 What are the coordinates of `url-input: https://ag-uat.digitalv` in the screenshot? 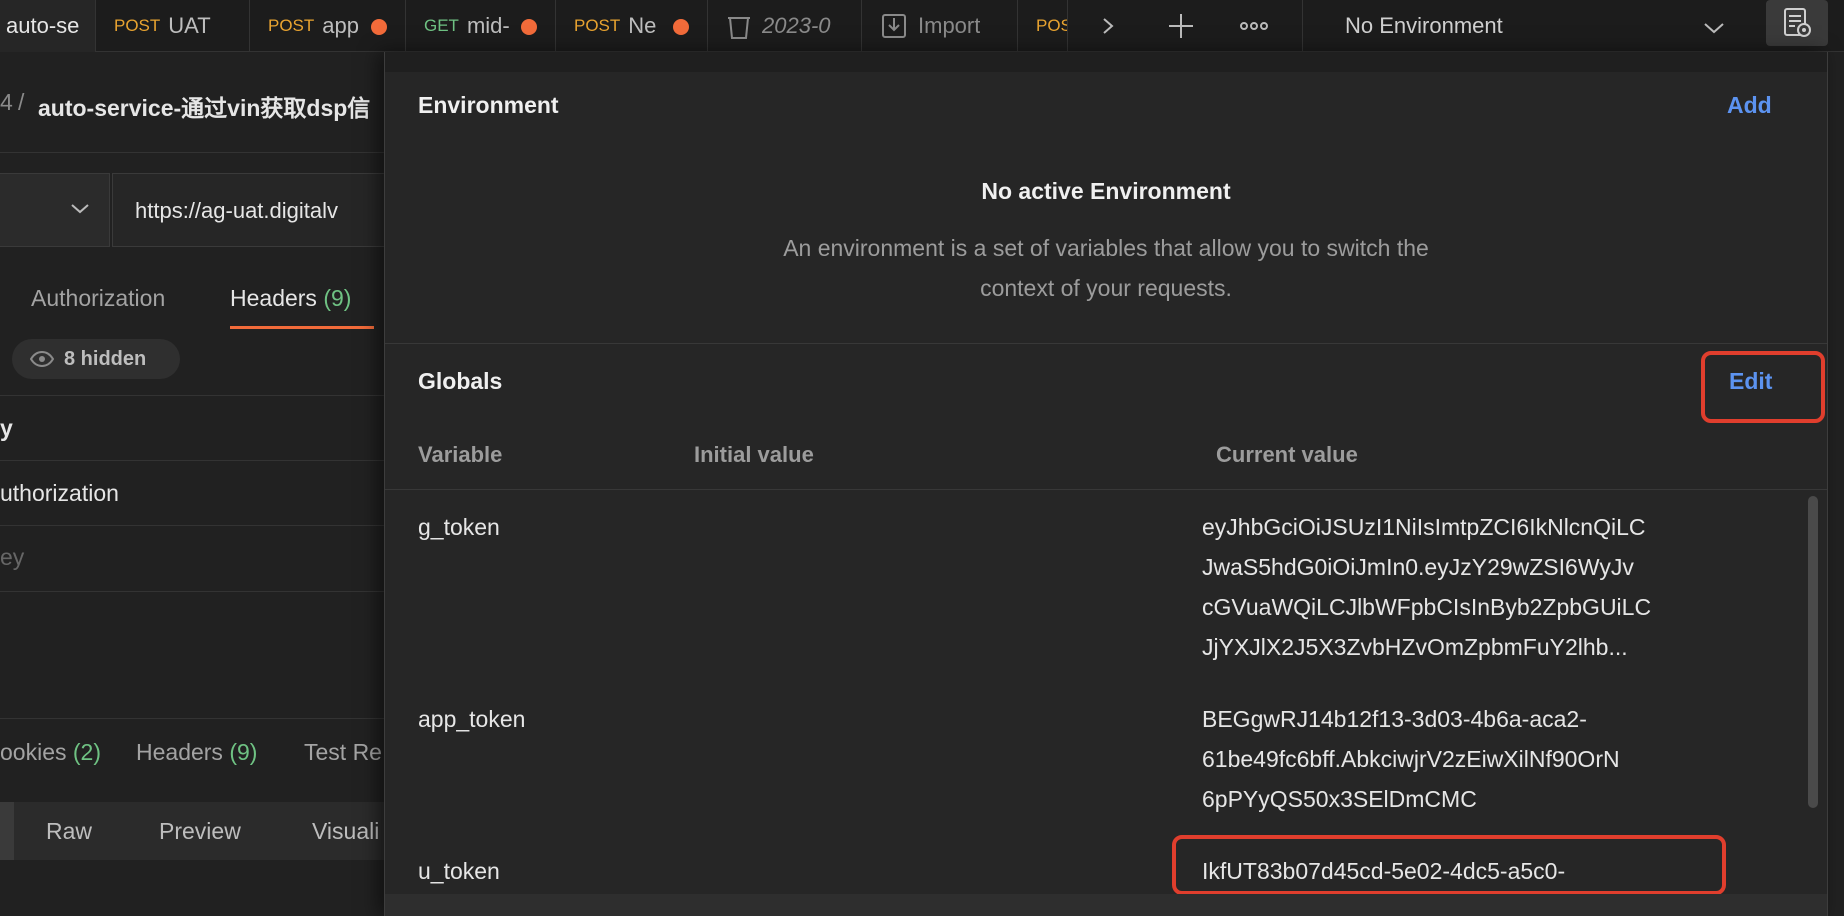 It's located at (252, 210).